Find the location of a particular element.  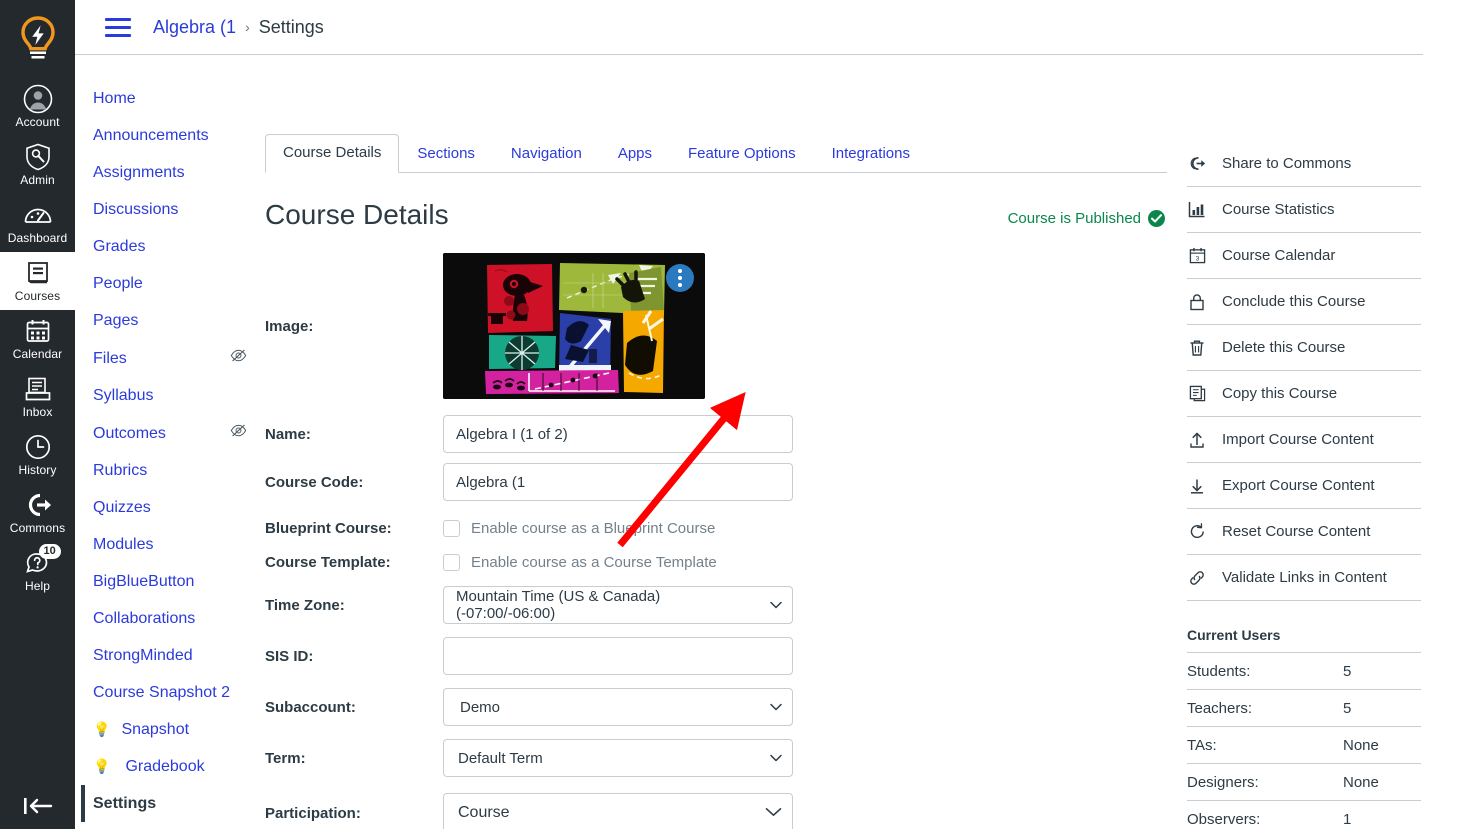

check-circle-icon is located at coordinates (1156, 218).